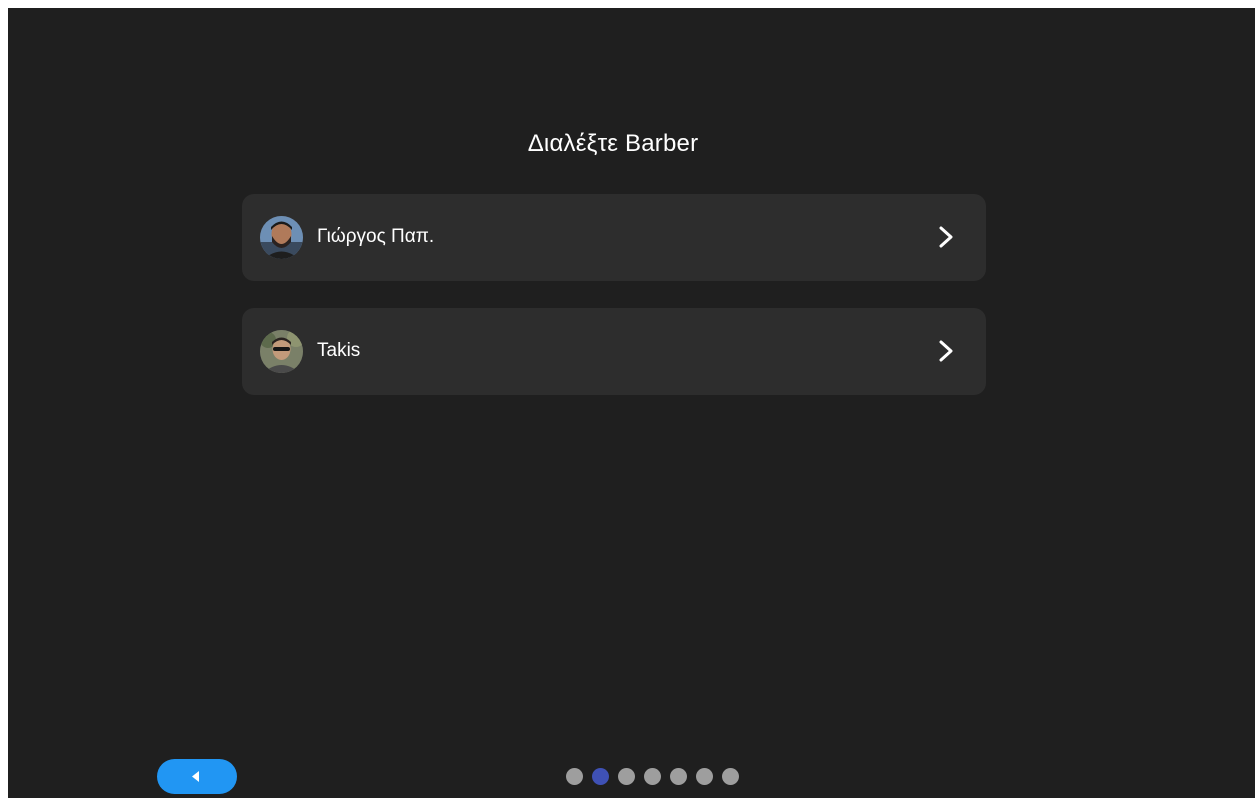 Image resolution: width=1255 pixels, height=798 pixels. I want to click on barber-name: Γιώργος Παπ., so click(376, 236).